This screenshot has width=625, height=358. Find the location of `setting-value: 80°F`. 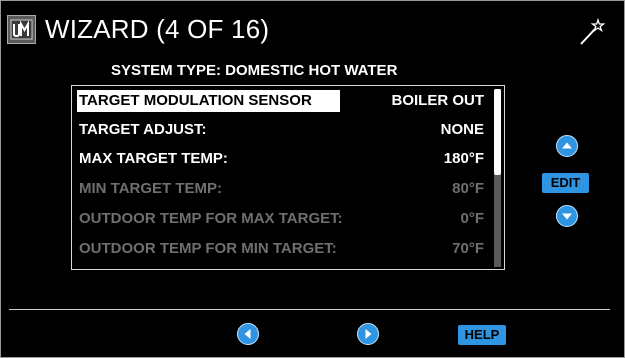

setting-value: 80°F is located at coordinates (468, 188).